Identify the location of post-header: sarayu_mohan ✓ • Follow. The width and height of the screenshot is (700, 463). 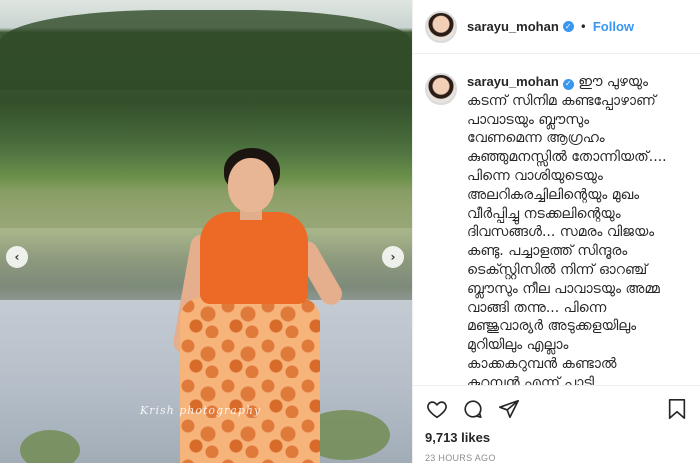
(556, 27).